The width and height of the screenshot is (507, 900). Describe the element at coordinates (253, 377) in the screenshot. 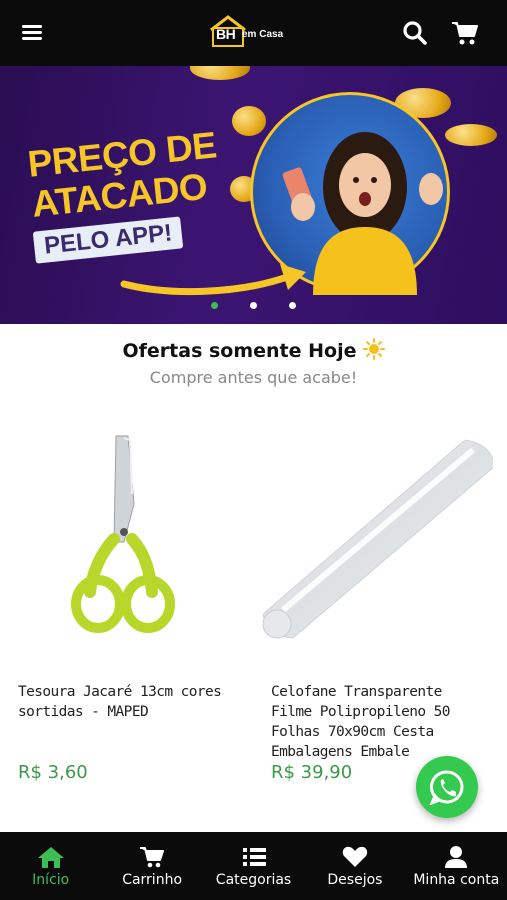

I see `section-subtitle: Compre antes que acabe!` at that location.